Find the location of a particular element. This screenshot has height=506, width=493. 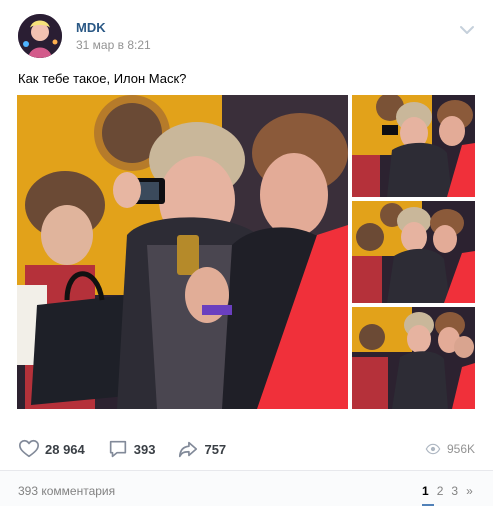

share-button: 757 is located at coordinates (201, 449).